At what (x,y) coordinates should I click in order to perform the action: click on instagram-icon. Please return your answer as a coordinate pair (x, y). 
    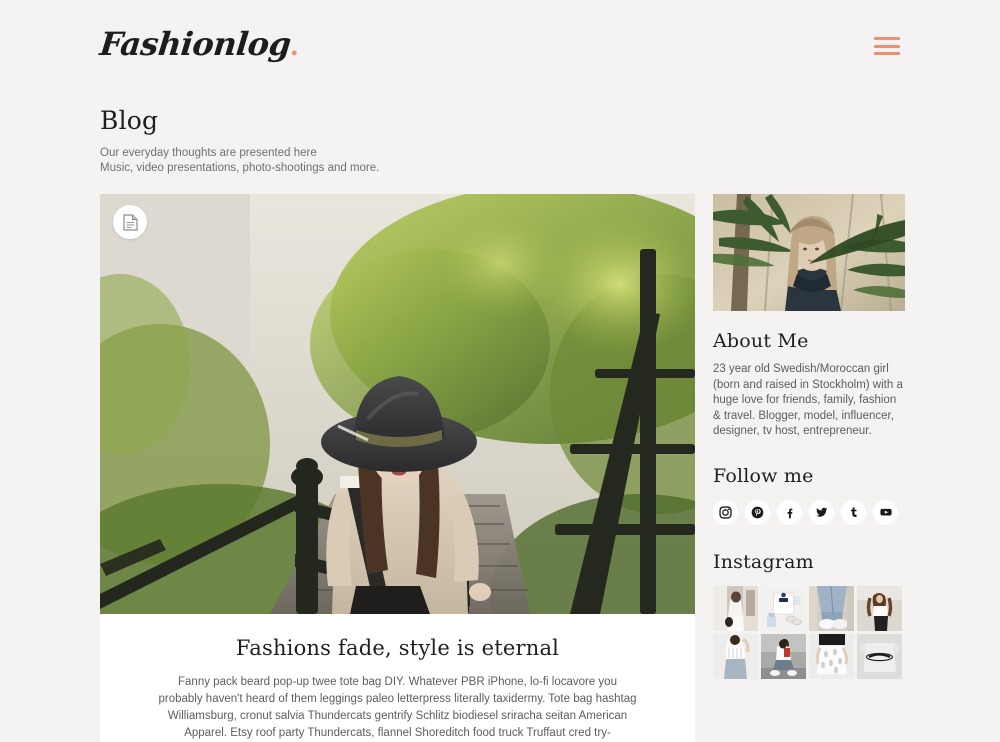
    Looking at the image, I should click on (725, 512).